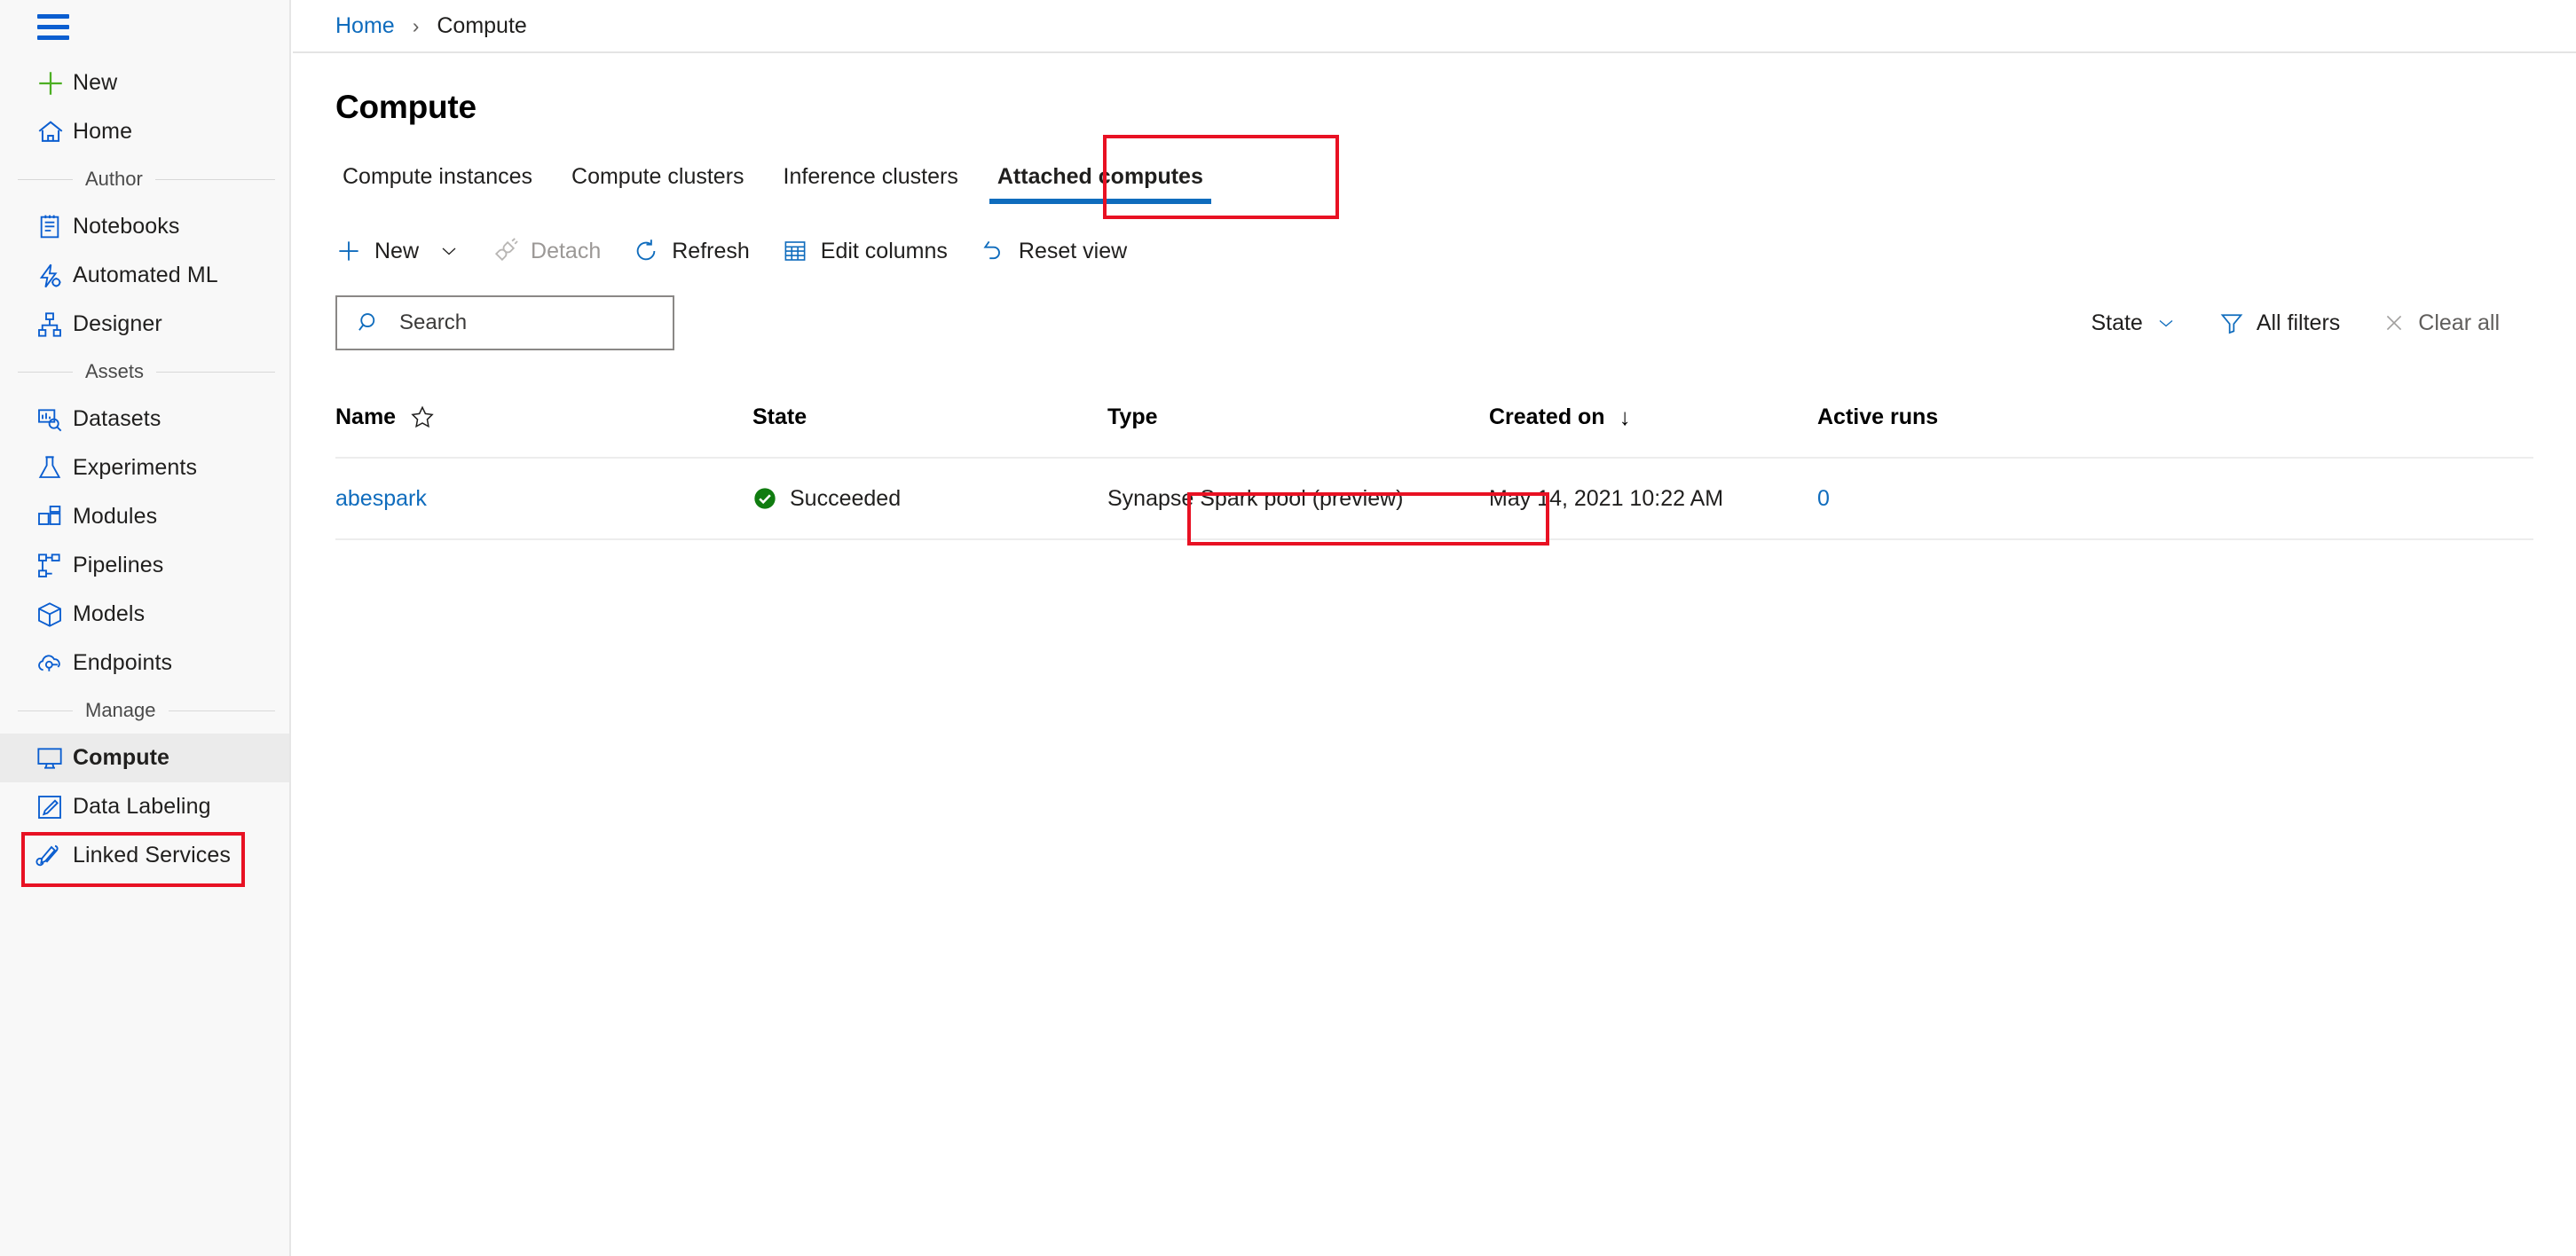  What do you see at coordinates (519, 323) in the screenshot?
I see `search-input` at bounding box center [519, 323].